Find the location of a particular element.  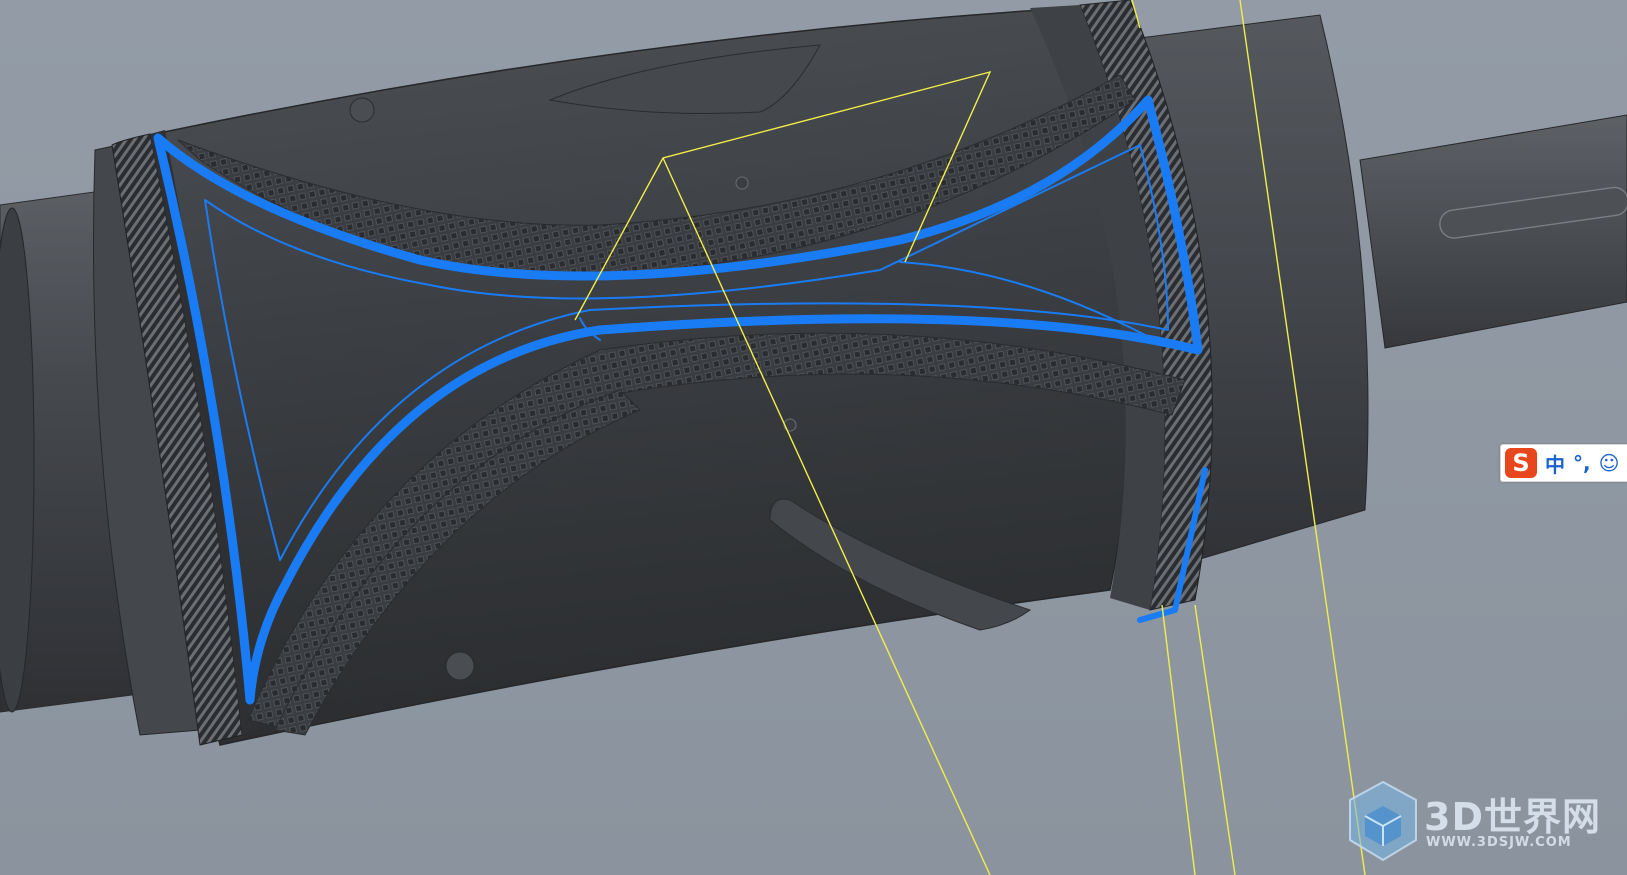

ime-mode-toggle: 中 is located at coordinates (1555, 463).